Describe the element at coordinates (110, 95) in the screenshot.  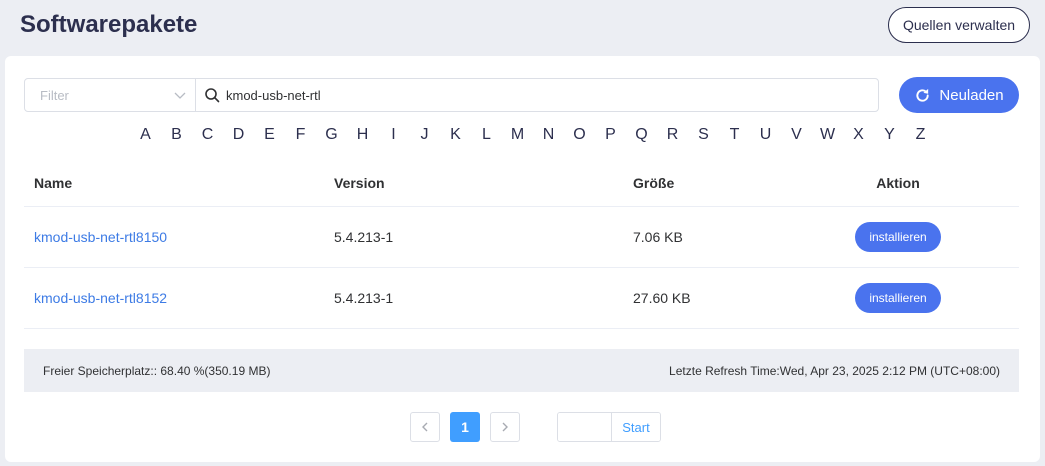
I see `filter-select: Filter` at that location.